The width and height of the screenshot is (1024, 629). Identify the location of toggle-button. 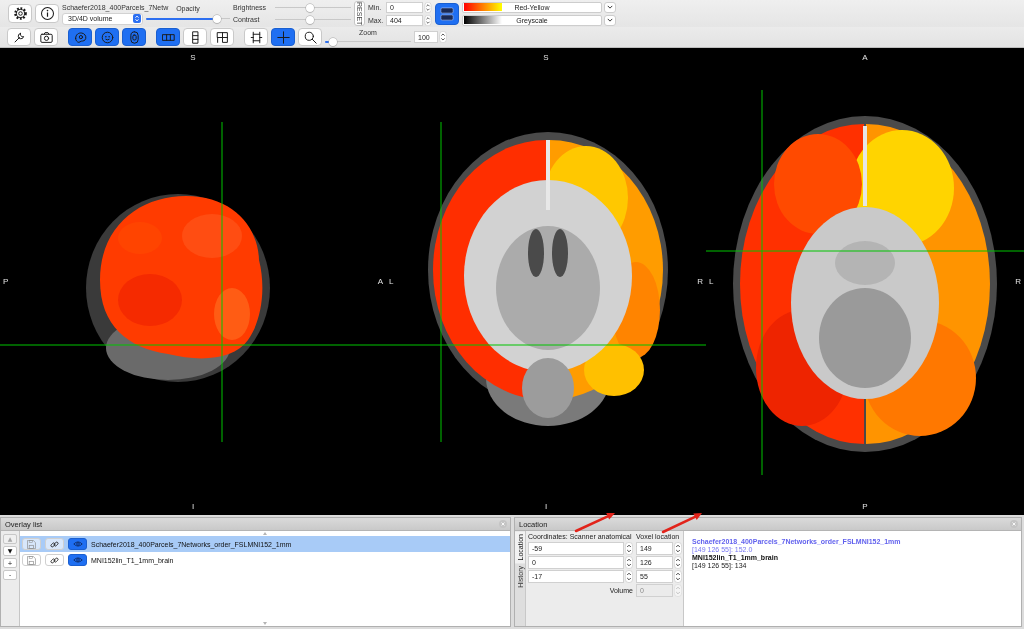
(447, 13).